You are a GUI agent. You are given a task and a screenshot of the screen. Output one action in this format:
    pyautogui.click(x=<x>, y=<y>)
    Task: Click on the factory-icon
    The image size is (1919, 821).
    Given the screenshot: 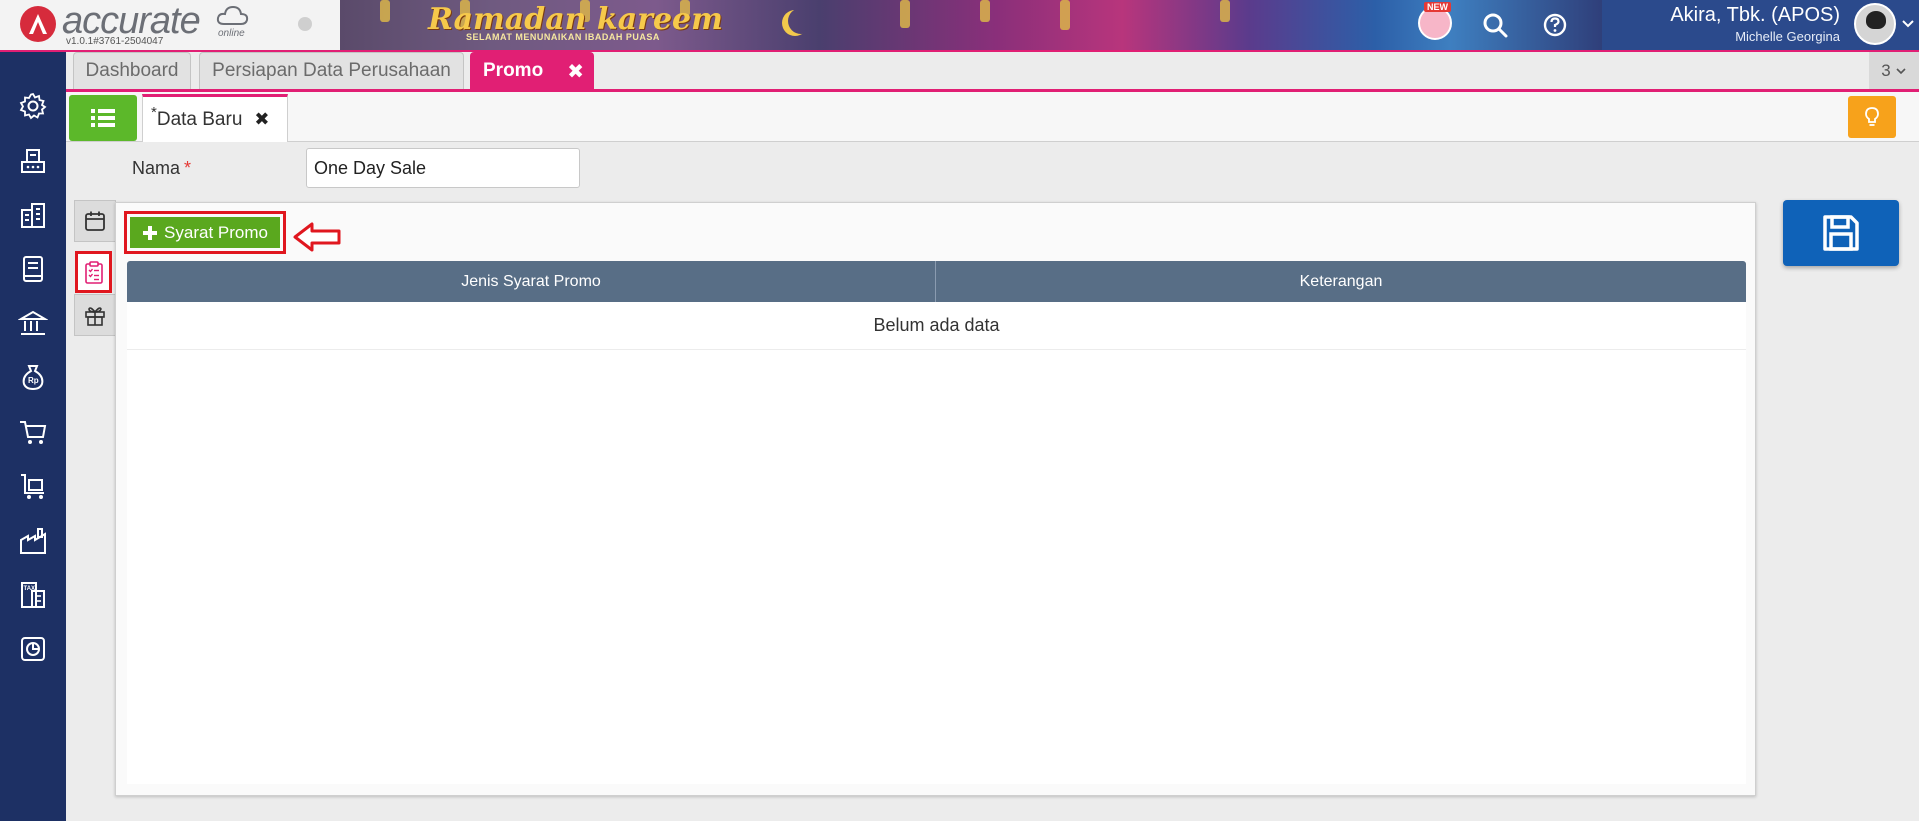 What is the action you would take?
    pyautogui.click(x=33, y=541)
    